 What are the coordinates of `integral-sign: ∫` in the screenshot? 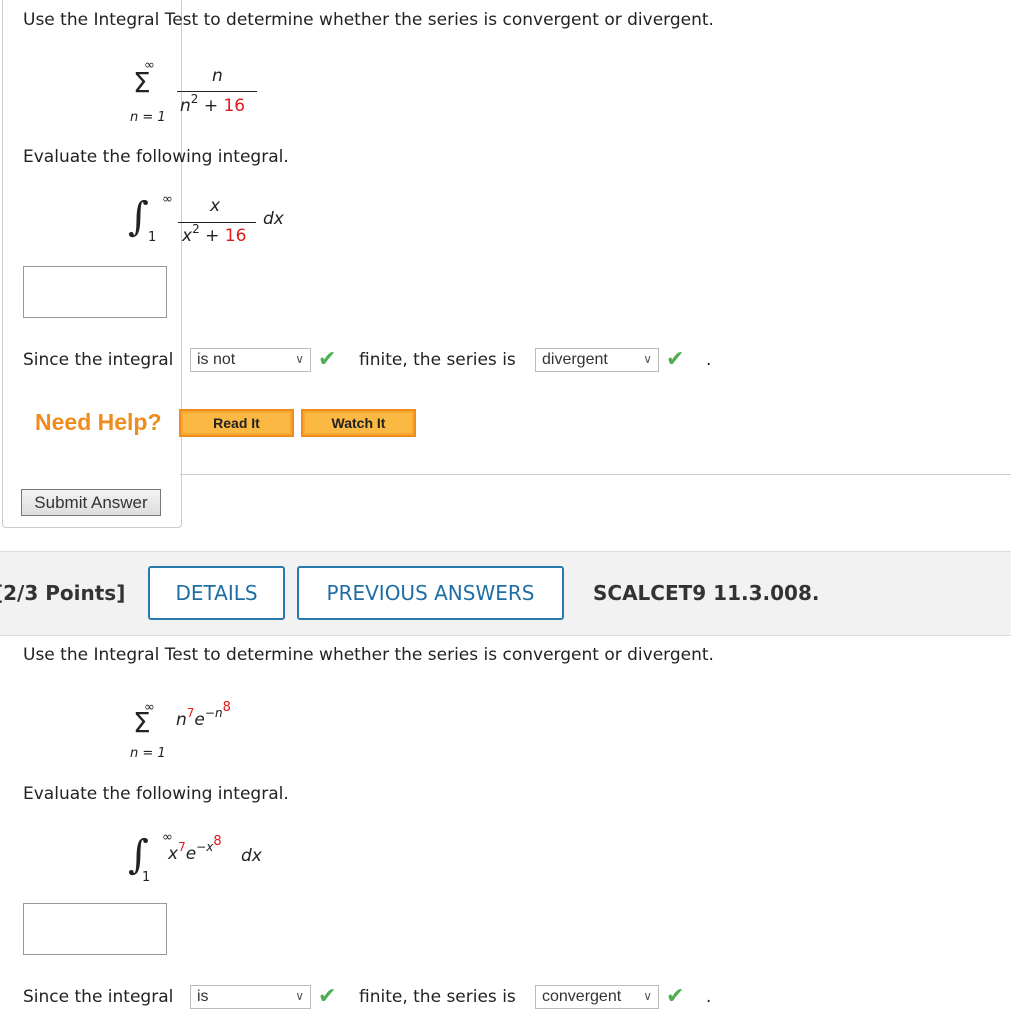 It's located at (138, 217).